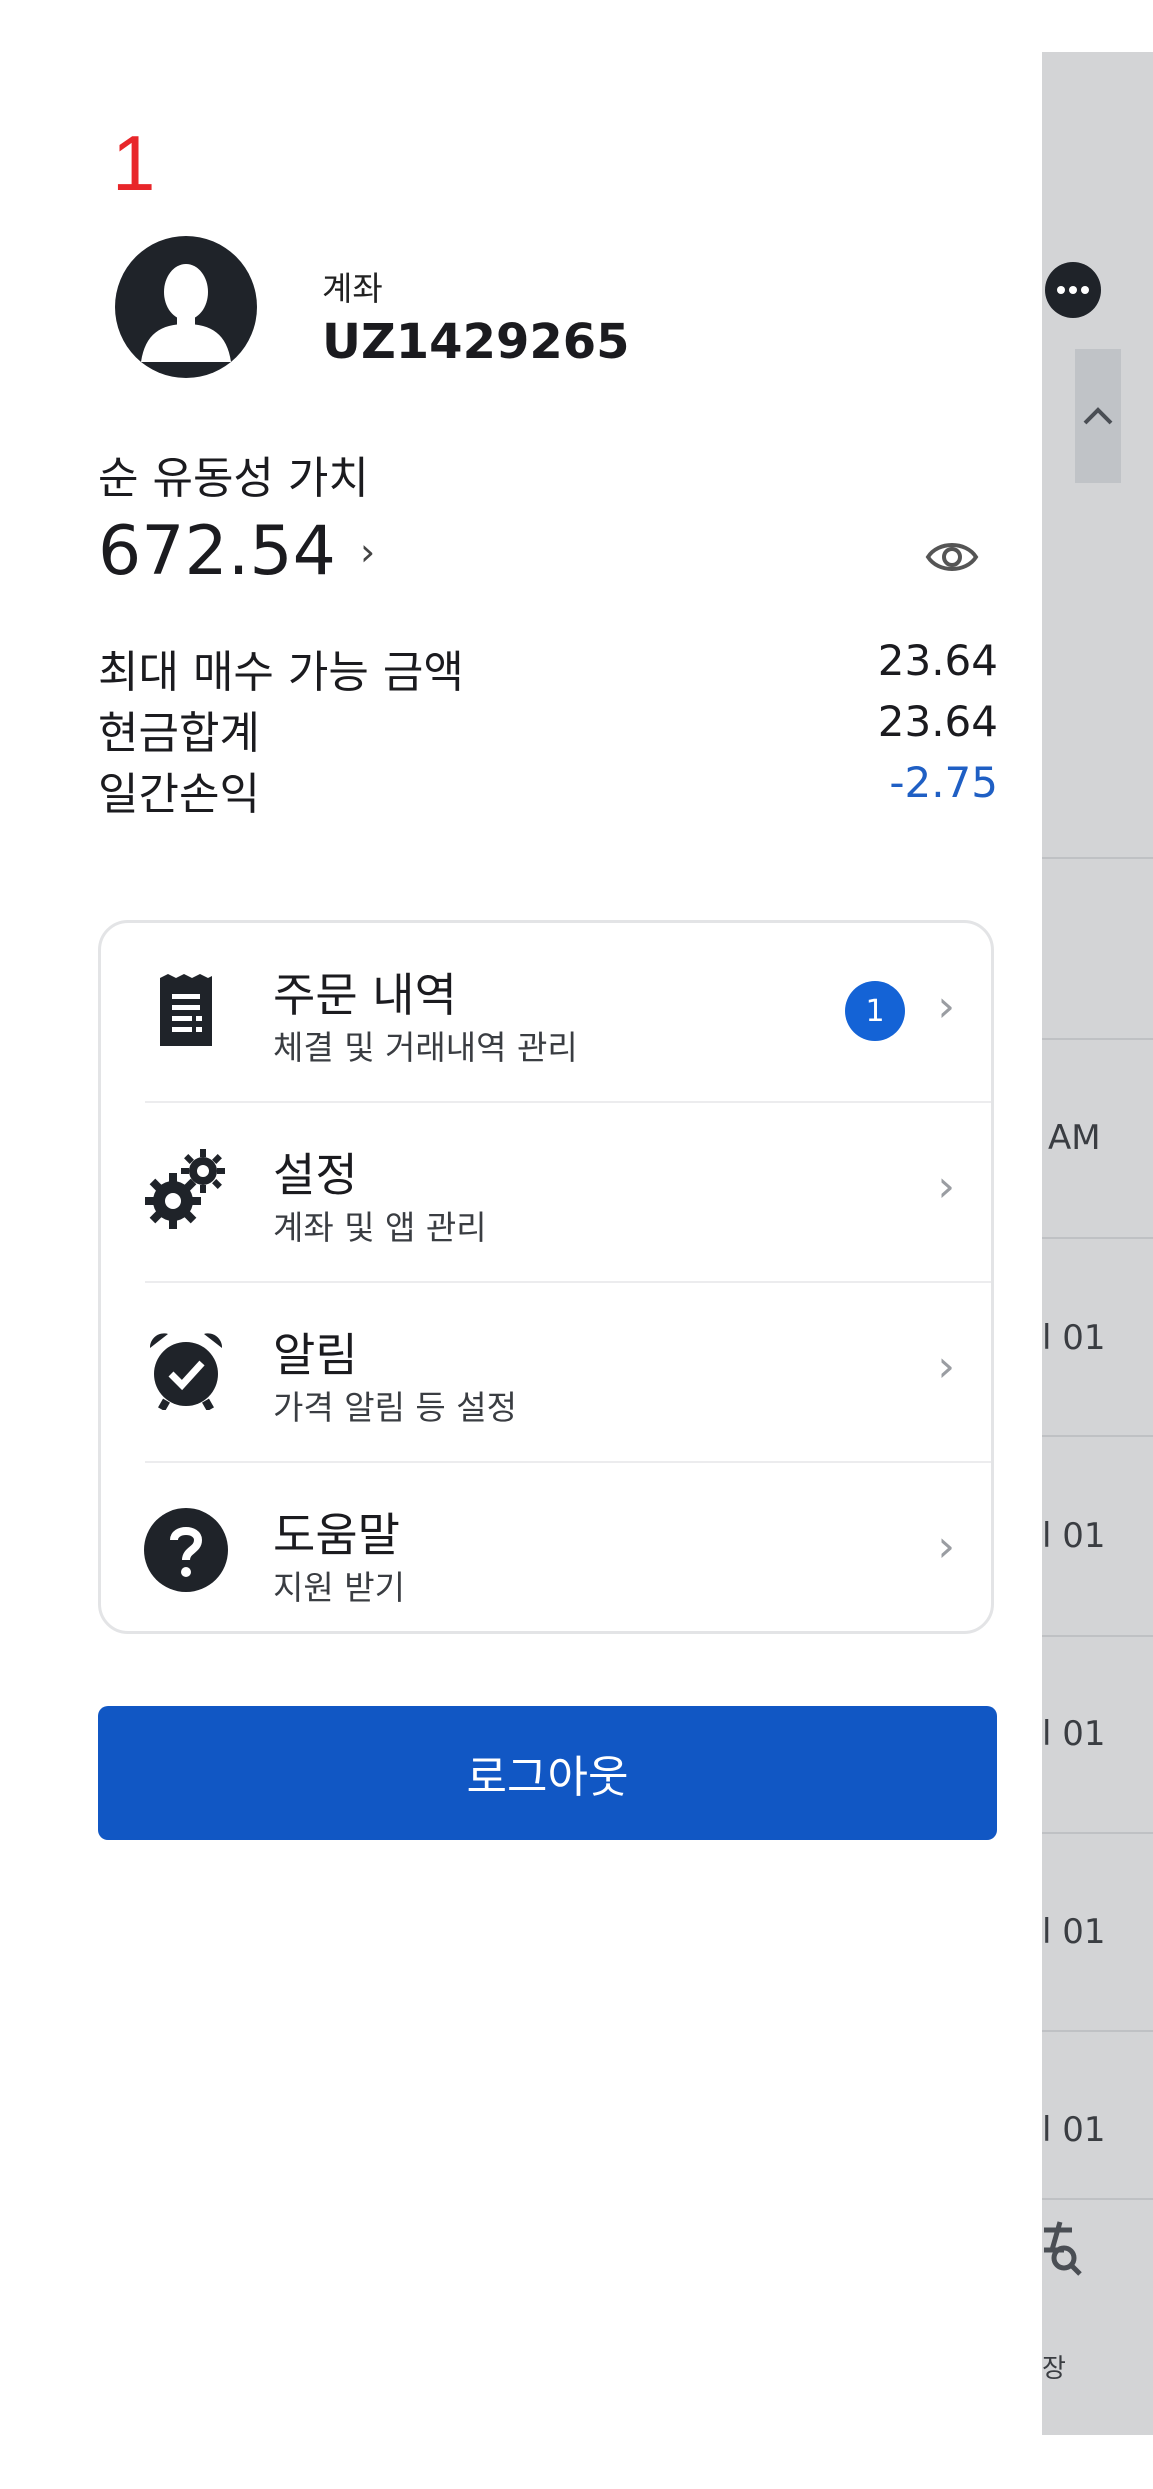 This screenshot has height=2489, width=1153. Describe the element at coordinates (395, 1407) in the screenshot. I see `menu-item-subtitle: 가격 알림 등 설정` at that location.